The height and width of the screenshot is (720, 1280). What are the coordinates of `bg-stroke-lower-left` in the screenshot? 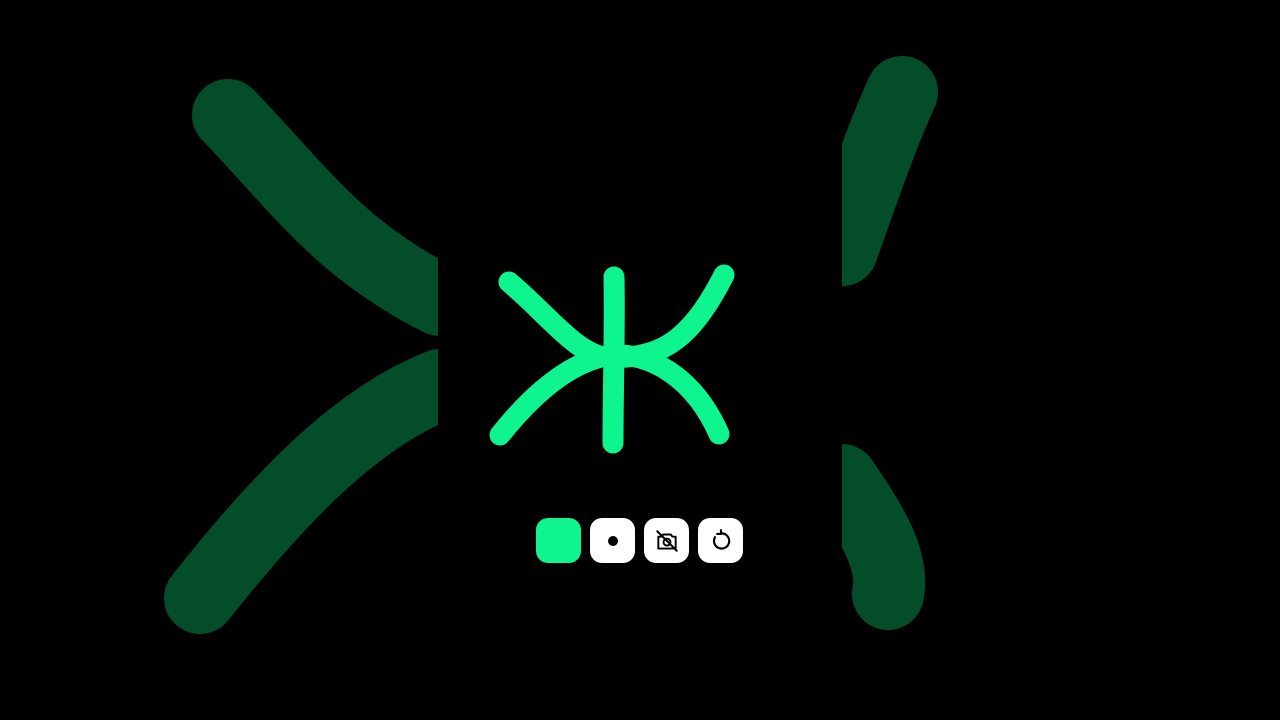 It's located at (320, 491).